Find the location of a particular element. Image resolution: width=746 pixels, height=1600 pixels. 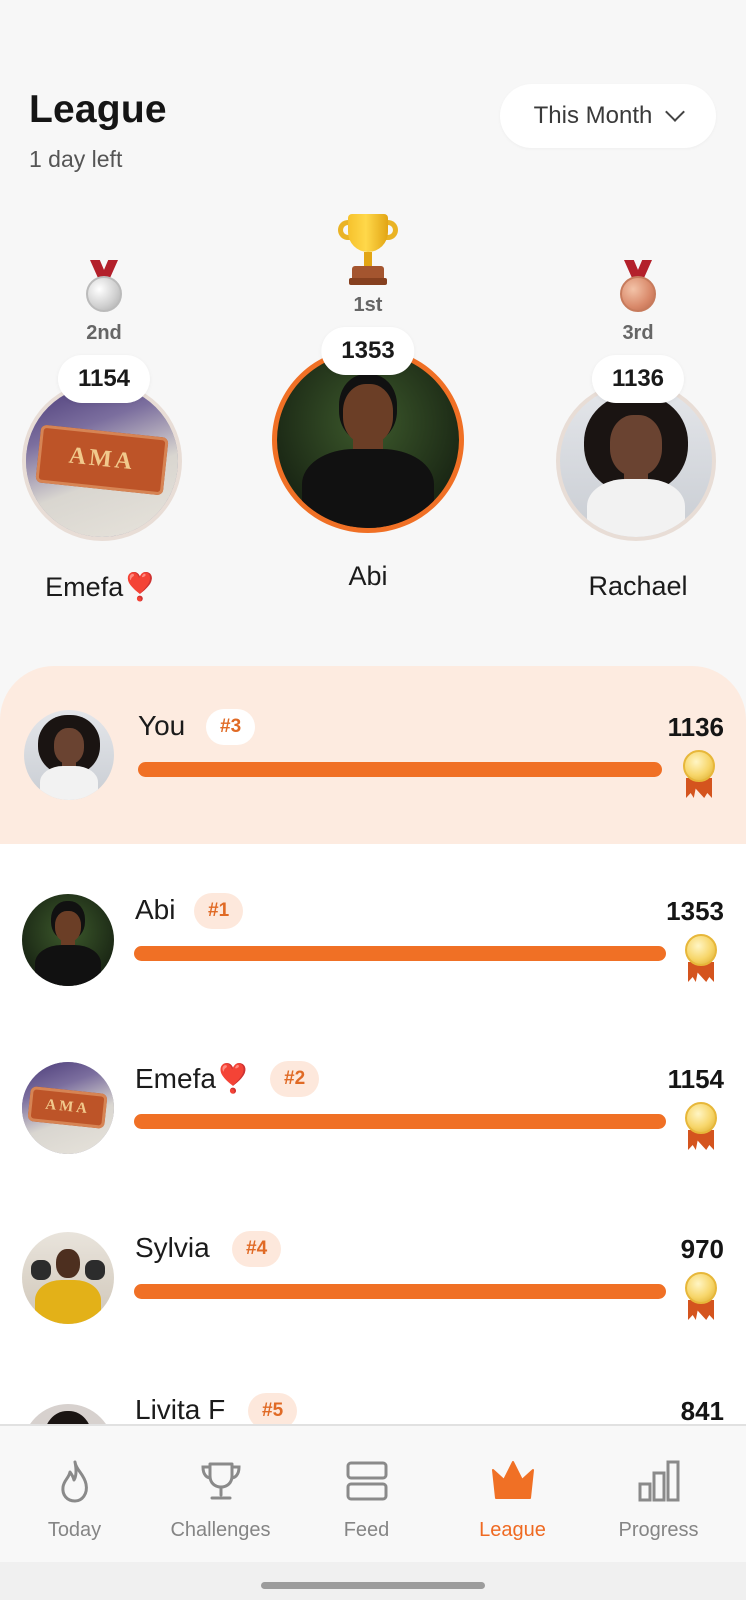

podium-first: 1st 1353 Abi is located at coordinates (368, 402).